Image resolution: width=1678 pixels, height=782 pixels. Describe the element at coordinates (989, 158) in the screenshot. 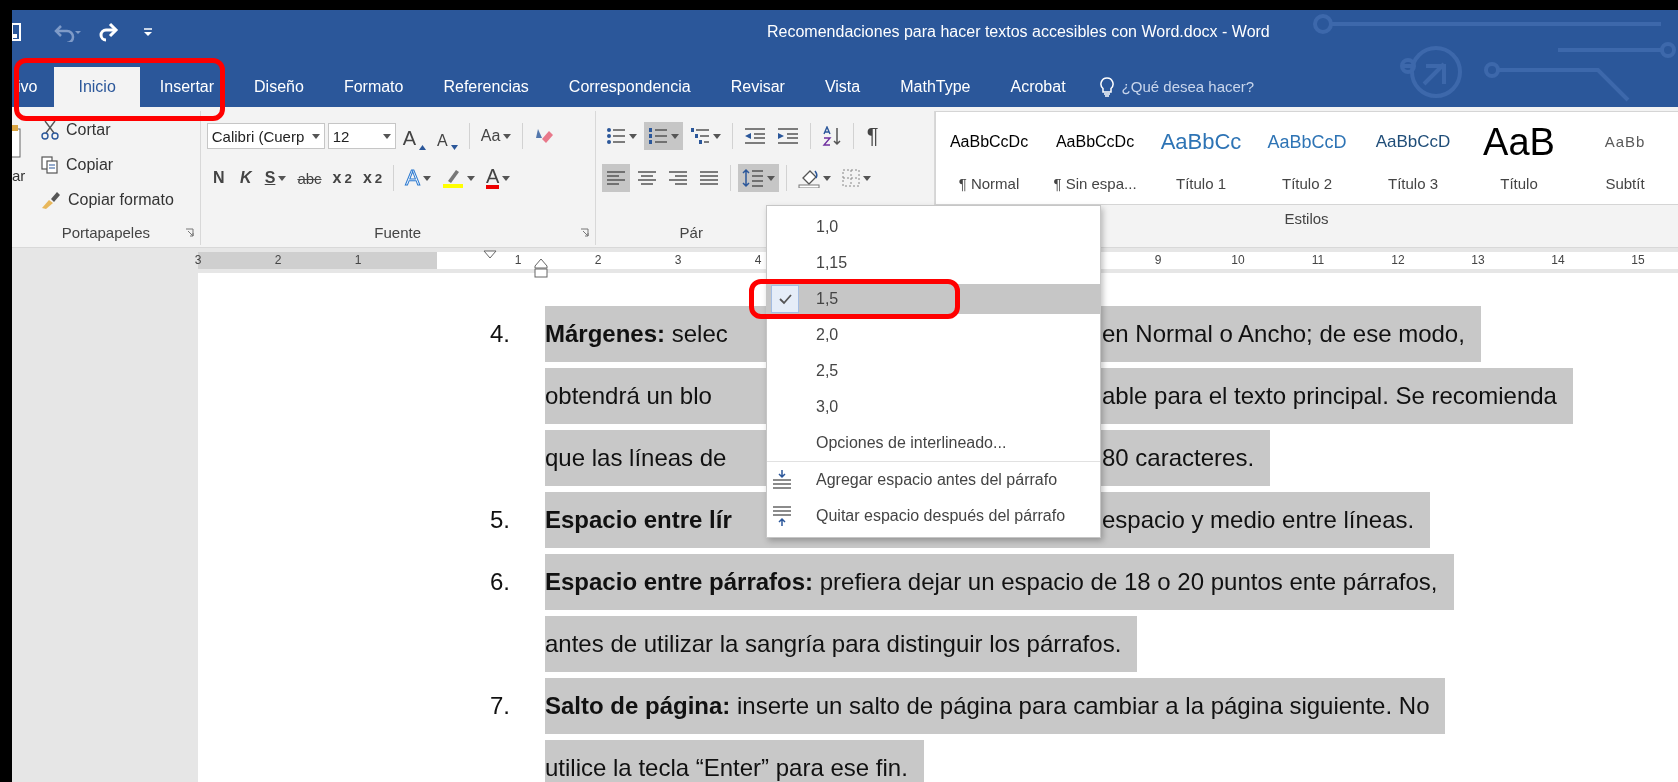

I see `style-option: AaBbCcDc ¶ Normal` at that location.